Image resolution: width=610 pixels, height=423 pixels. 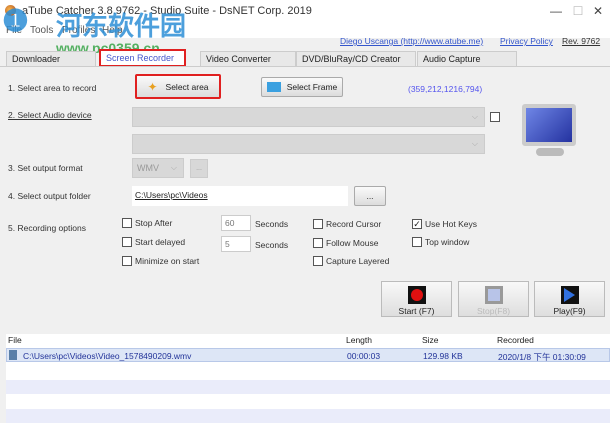 I want to click on record-cursor-checkbox, so click(x=318, y=224).